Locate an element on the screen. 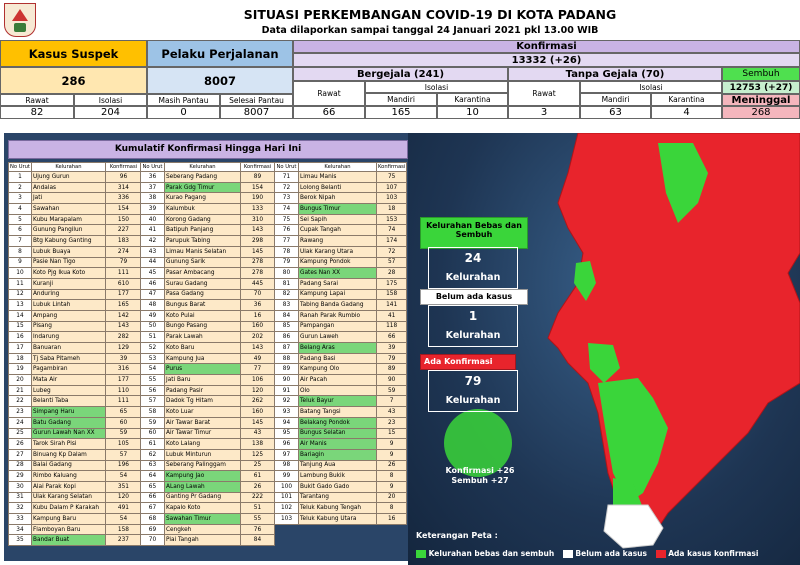 Image resolution: width=800 pixels, height=565 pixels. kelurahan-name: ALang Lawah is located at coordinates (202, 486).